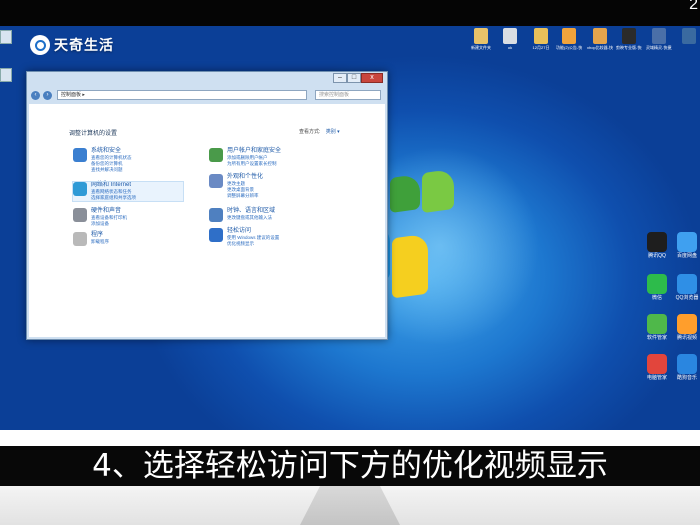 This screenshot has height=525, width=700. Describe the element at coordinates (254, 151) in the screenshot. I see `category-title: 用户帐户和家庭安全` at that location.